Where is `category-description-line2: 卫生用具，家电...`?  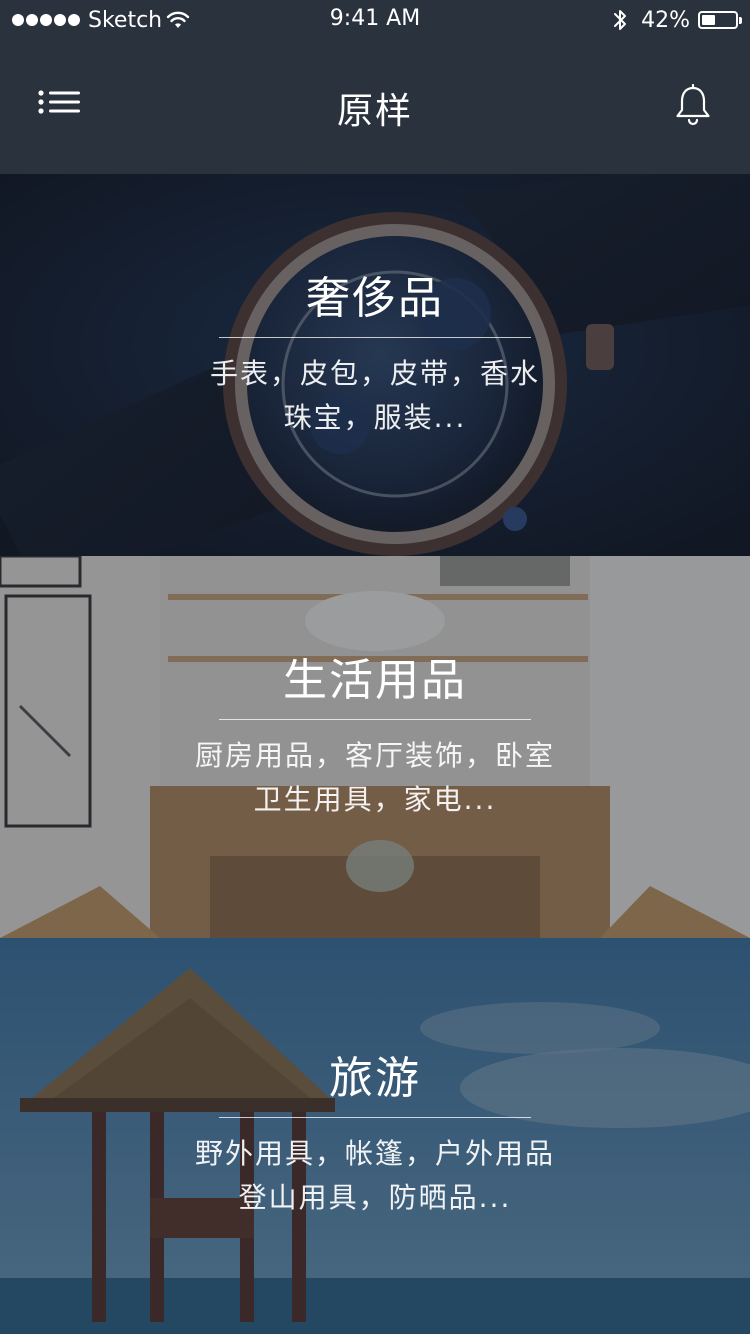
category-description-line2: 卫生用具，家电... is located at coordinates (375, 799).